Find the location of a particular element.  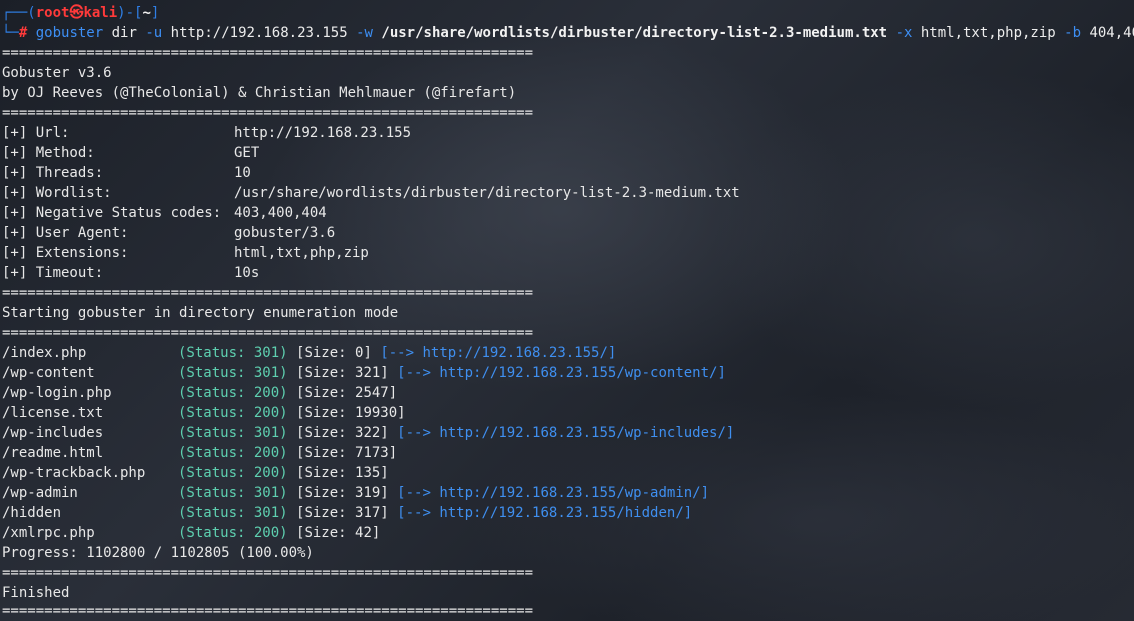

config-value: GET is located at coordinates (247, 153).